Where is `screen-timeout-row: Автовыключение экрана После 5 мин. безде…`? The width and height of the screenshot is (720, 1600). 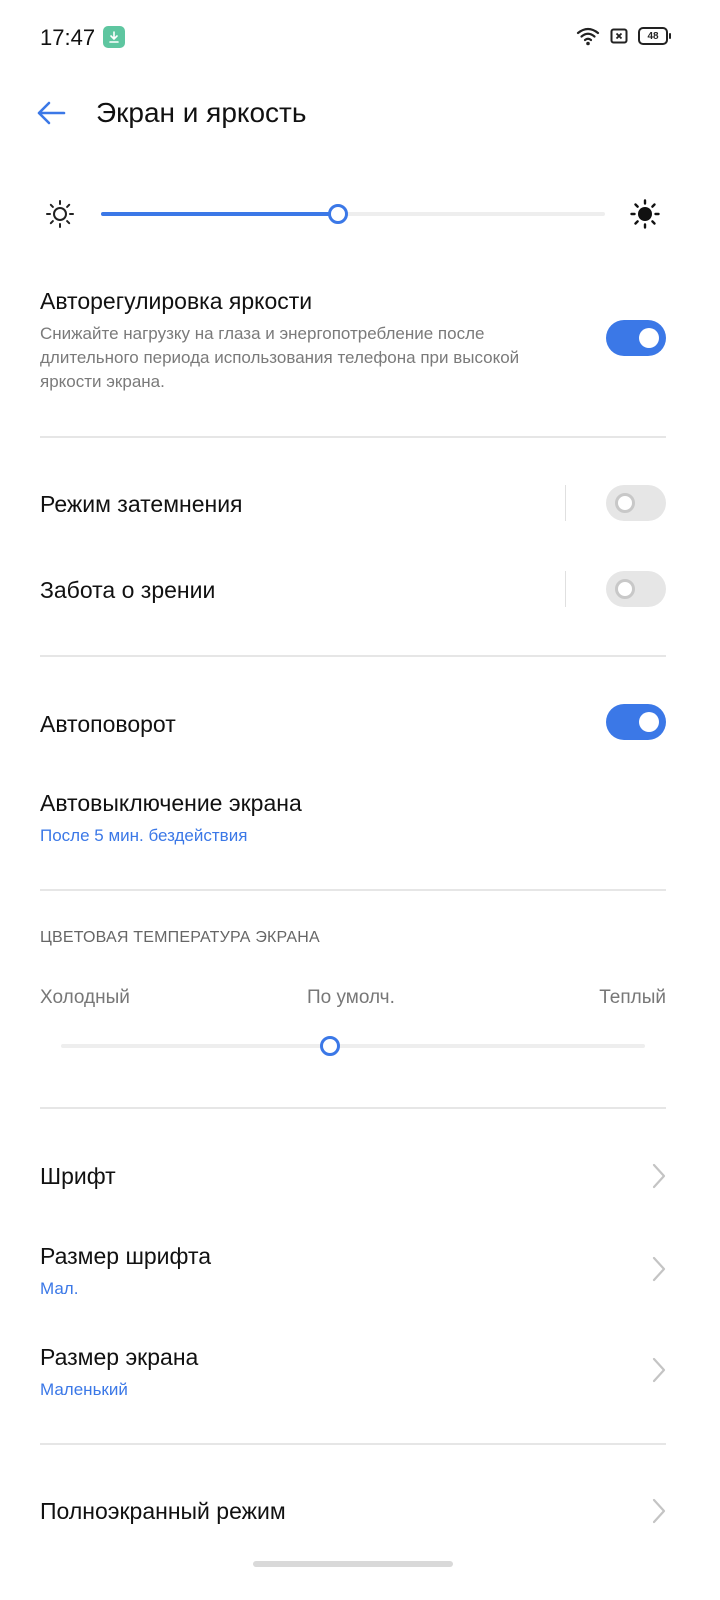 screen-timeout-row: Автовыключение экрана После 5 мин. безде… is located at coordinates (171, 818).